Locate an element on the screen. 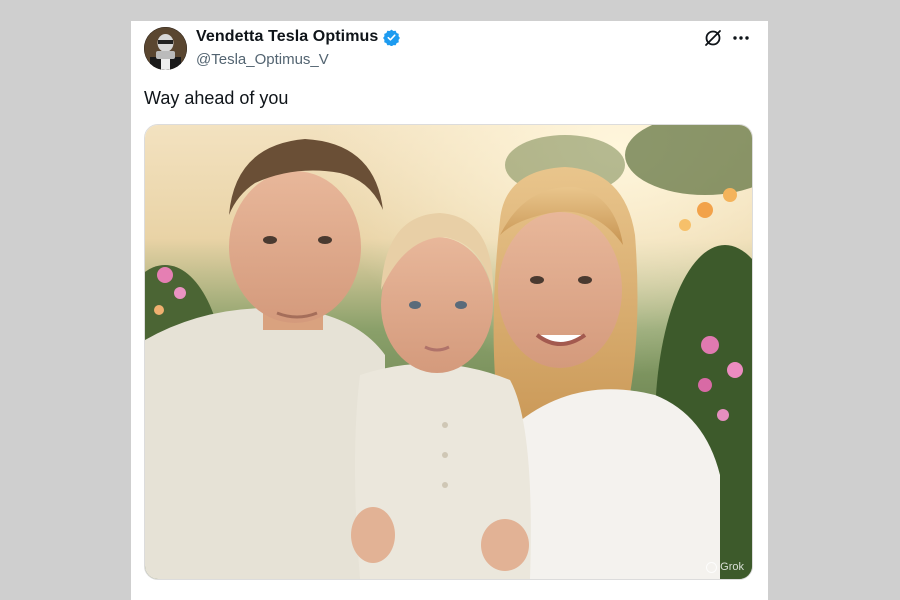  grok-icon is located at coordinates (713, 38).